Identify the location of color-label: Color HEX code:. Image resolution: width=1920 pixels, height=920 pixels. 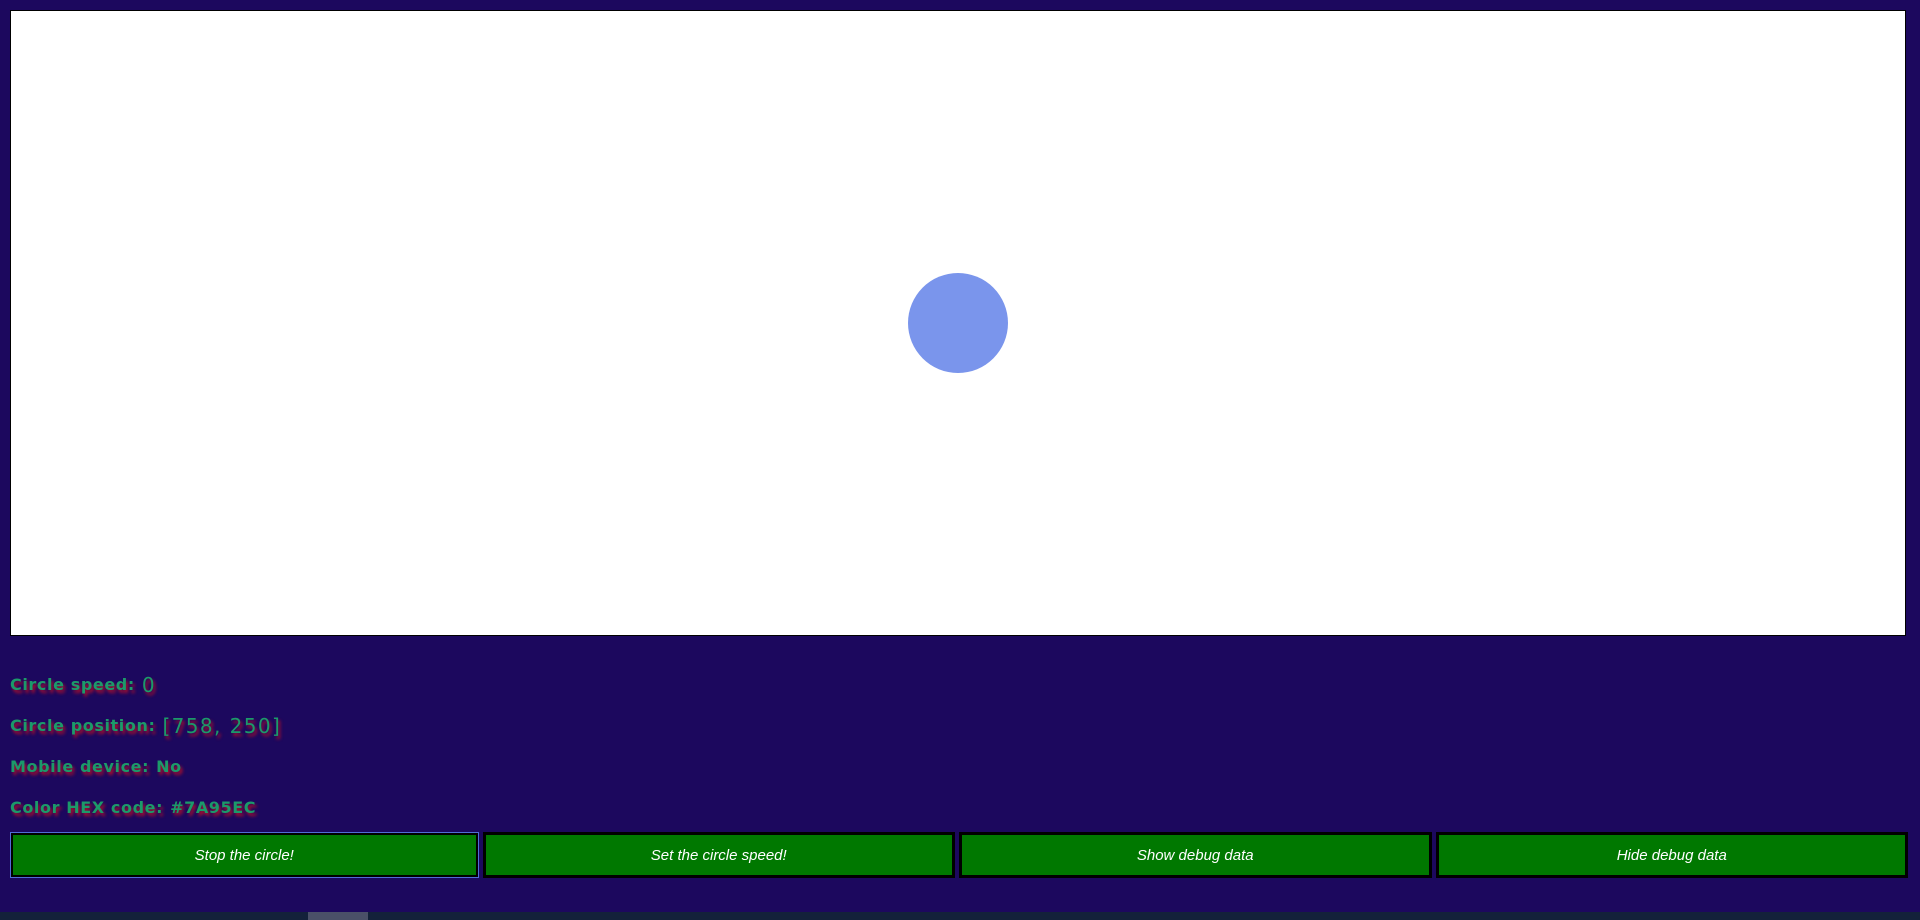
(87, 807).